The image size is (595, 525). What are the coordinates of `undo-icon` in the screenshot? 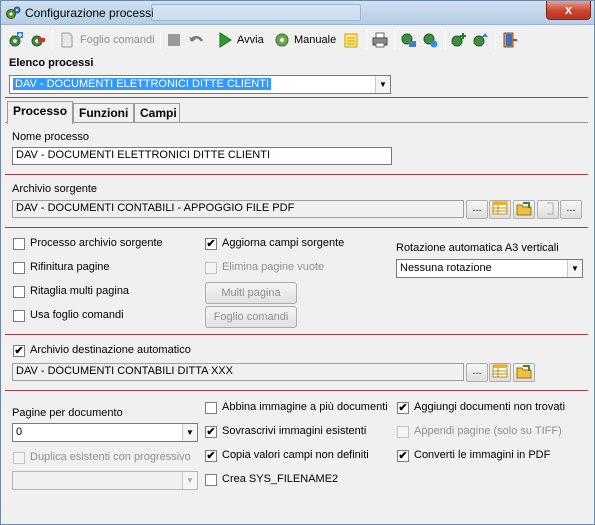 It's located at (196, 38).